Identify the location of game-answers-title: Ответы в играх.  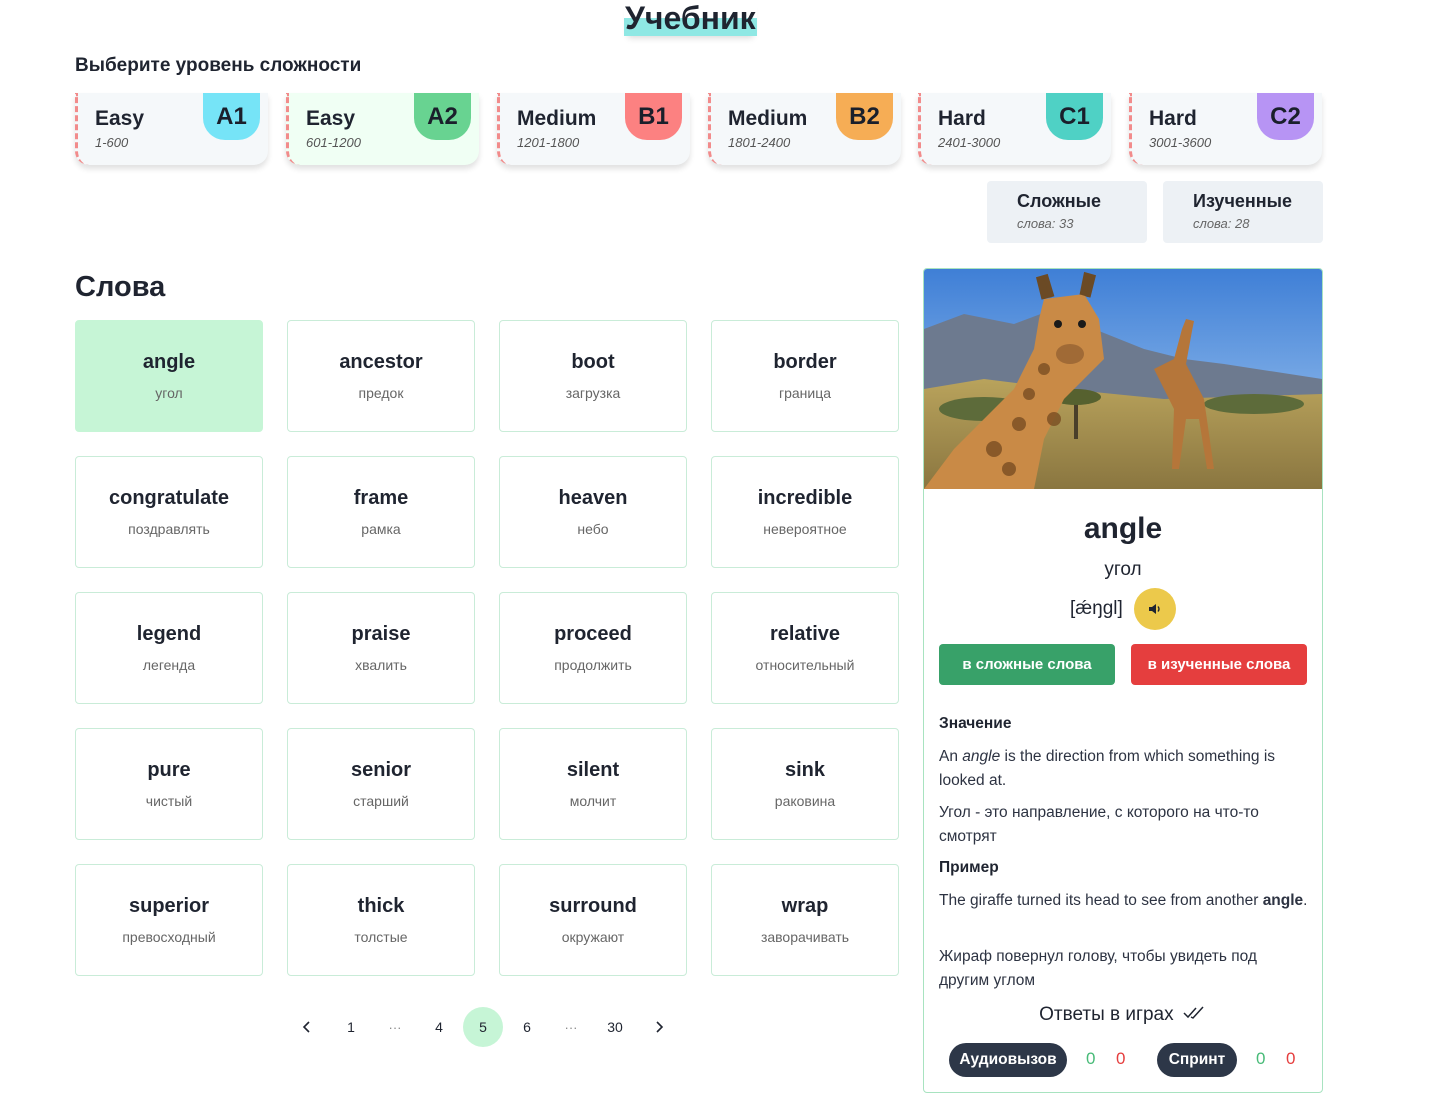
(1123, 1015).